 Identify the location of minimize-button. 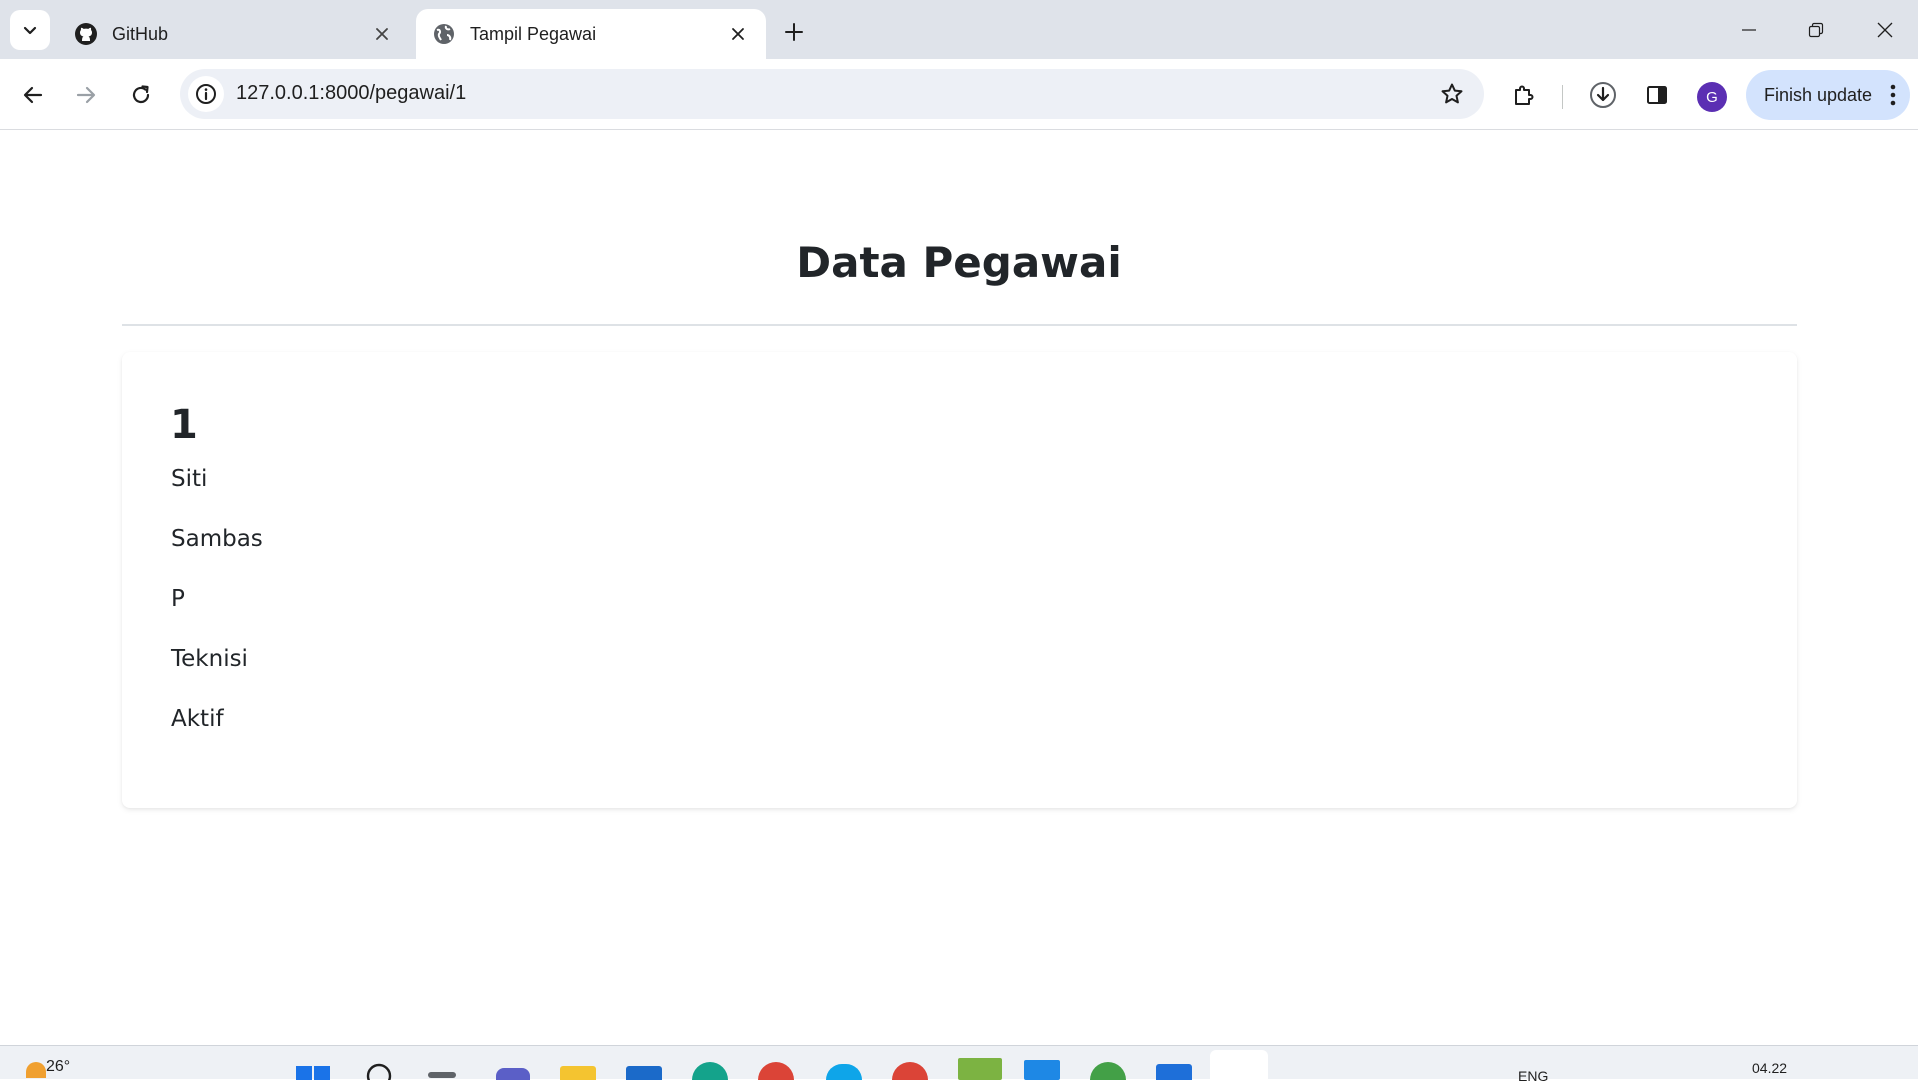
(1749, 30).